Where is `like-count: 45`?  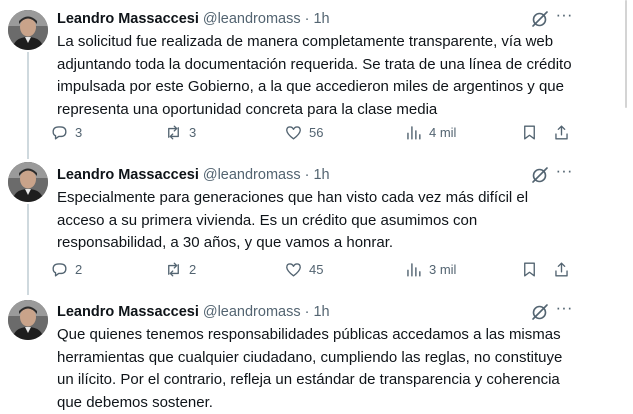 like-count: 45 is located at coordinates (316, 269).